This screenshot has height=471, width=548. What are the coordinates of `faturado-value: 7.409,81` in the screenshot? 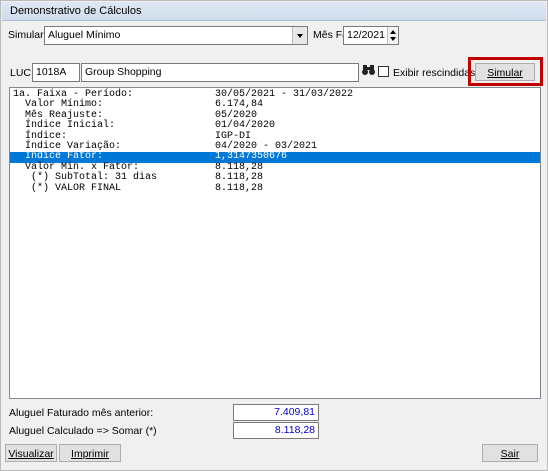 It's located at (276, 412).